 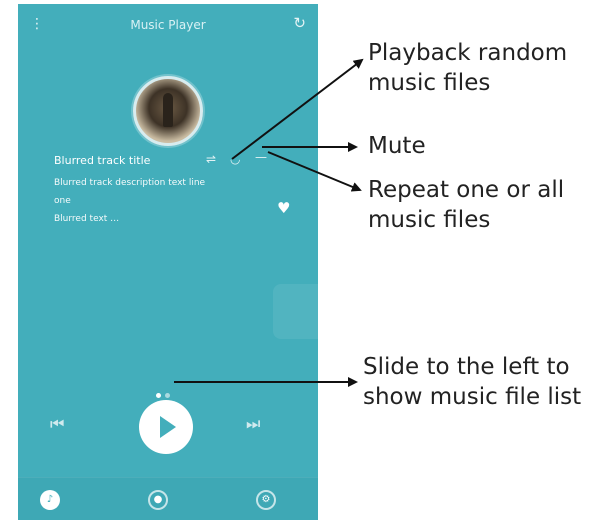 I want to click on arrow-repeat, so click(x=314, y=171).